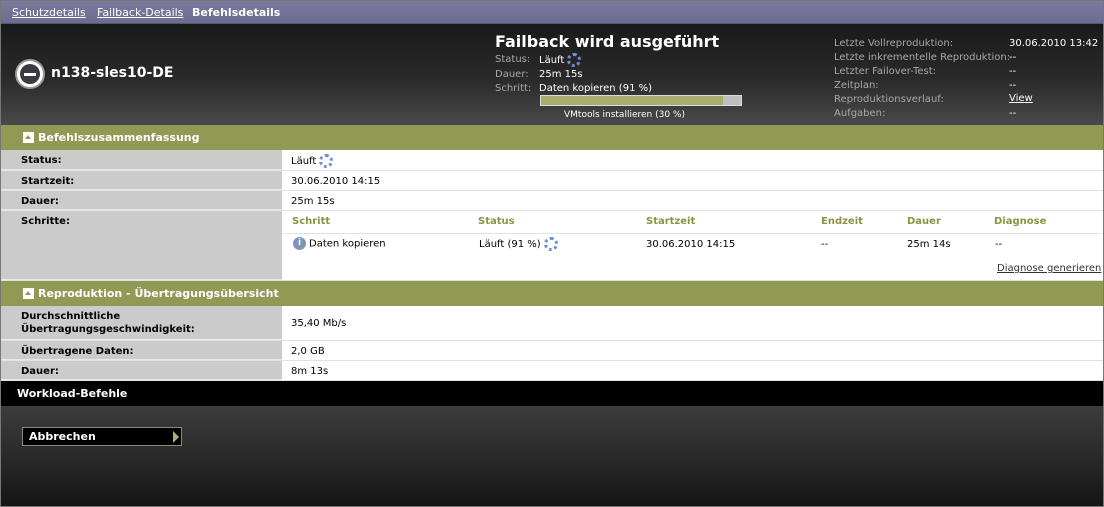 The image size is (1104, 507). I want to click on row-value-start: 30.06.2010 14:15, so click(336, 181).